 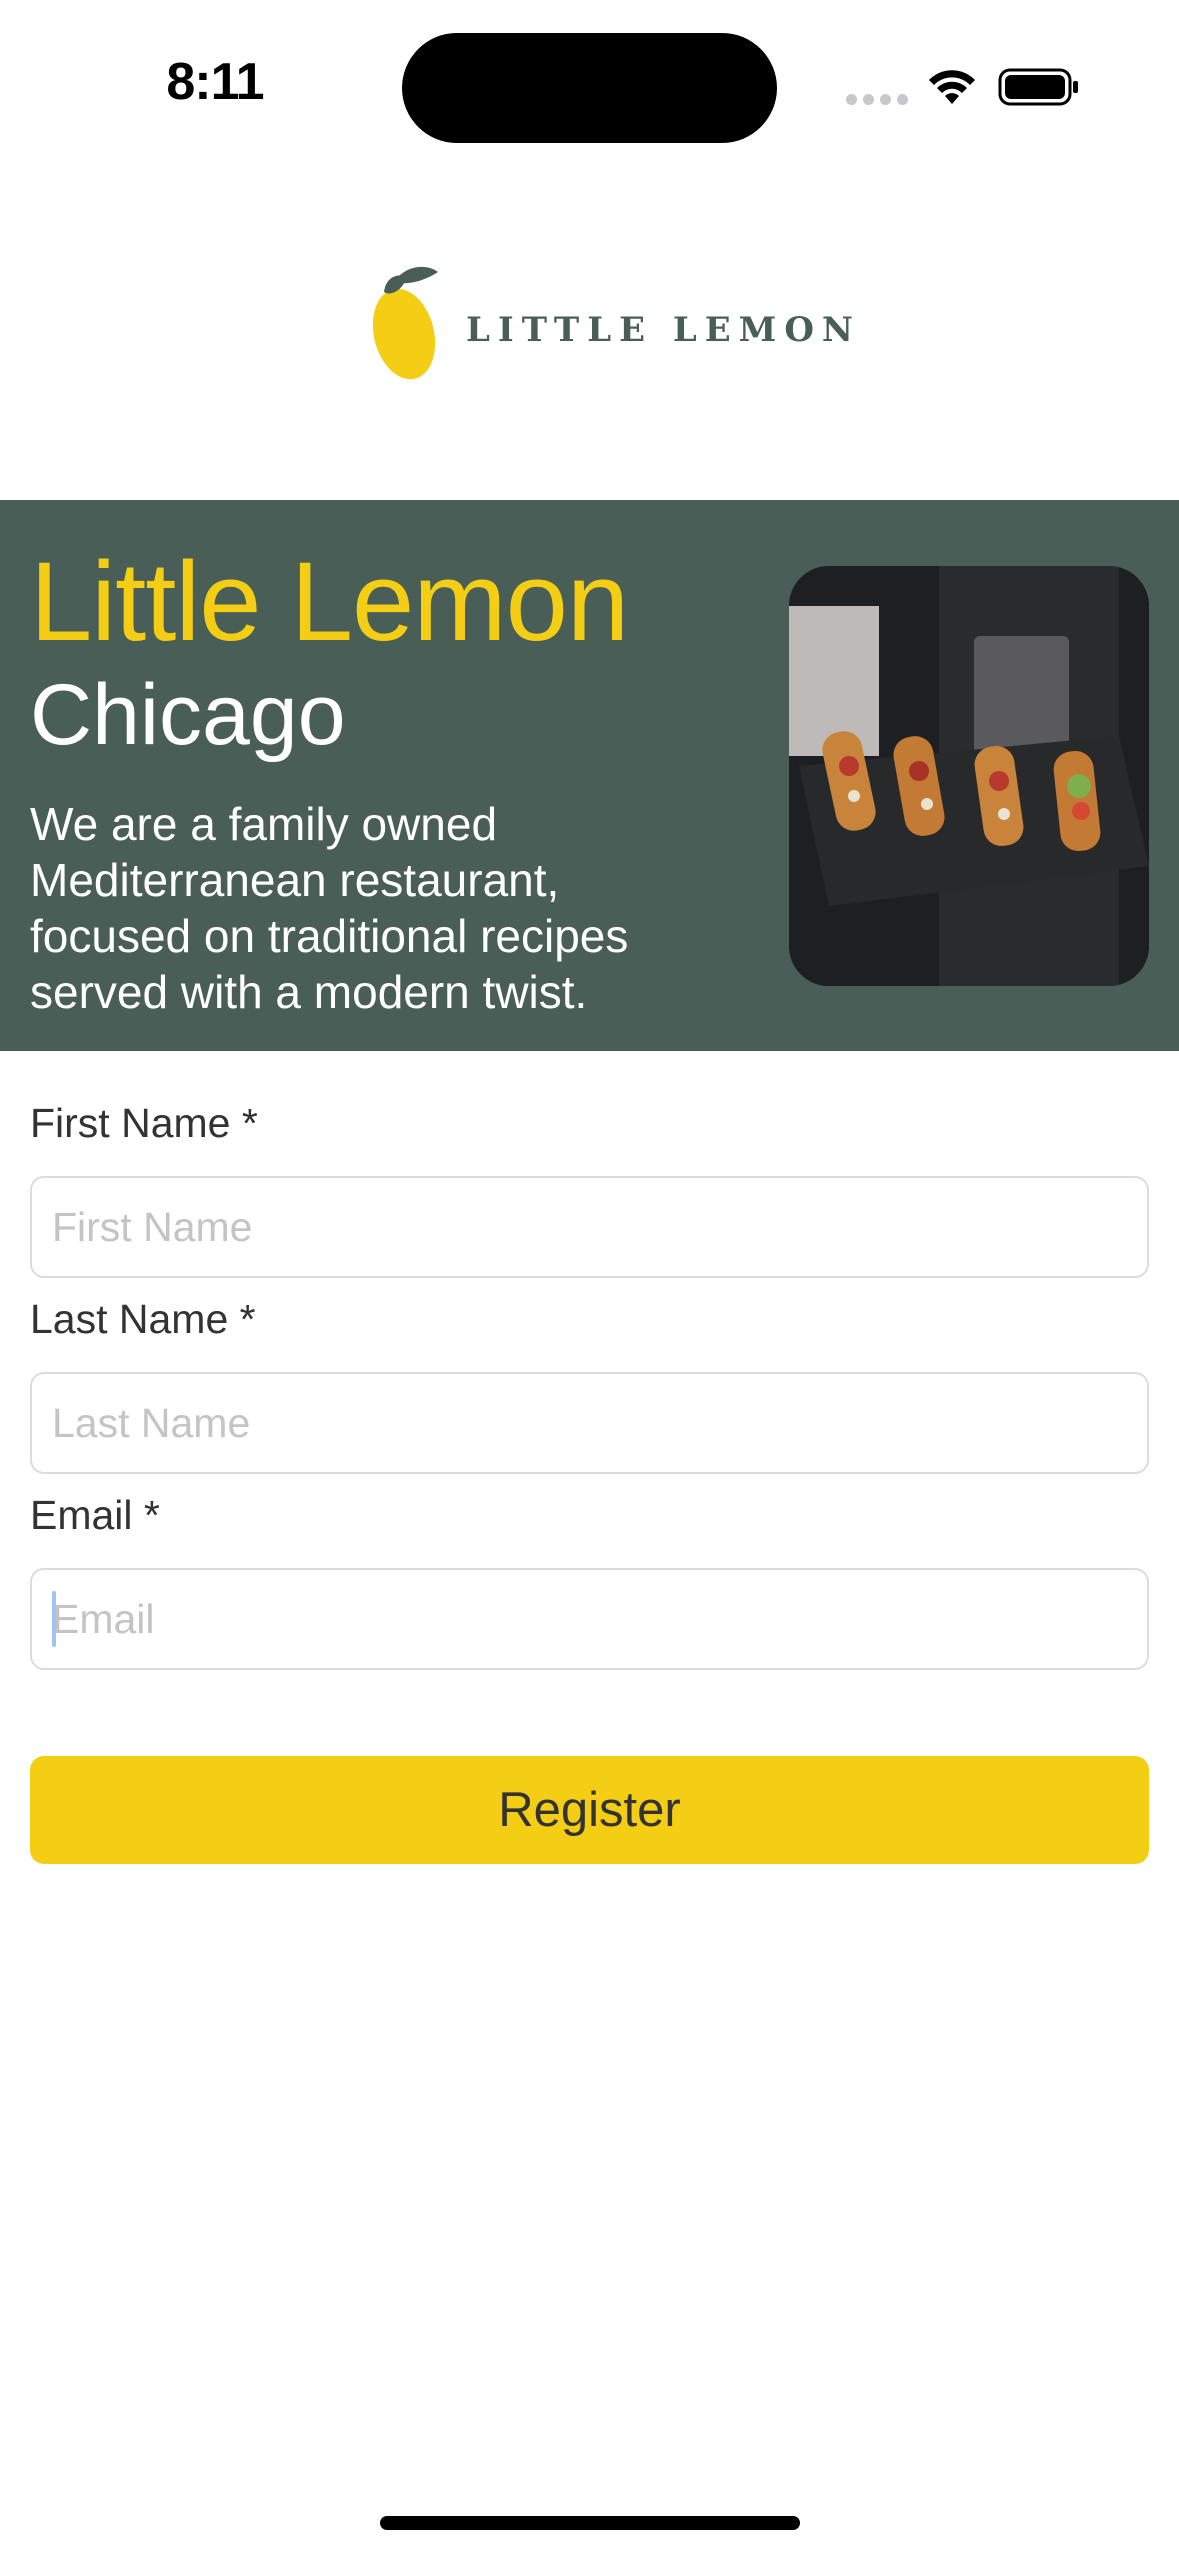 I want to click on battery-icon, so click(x=1038, y=87).